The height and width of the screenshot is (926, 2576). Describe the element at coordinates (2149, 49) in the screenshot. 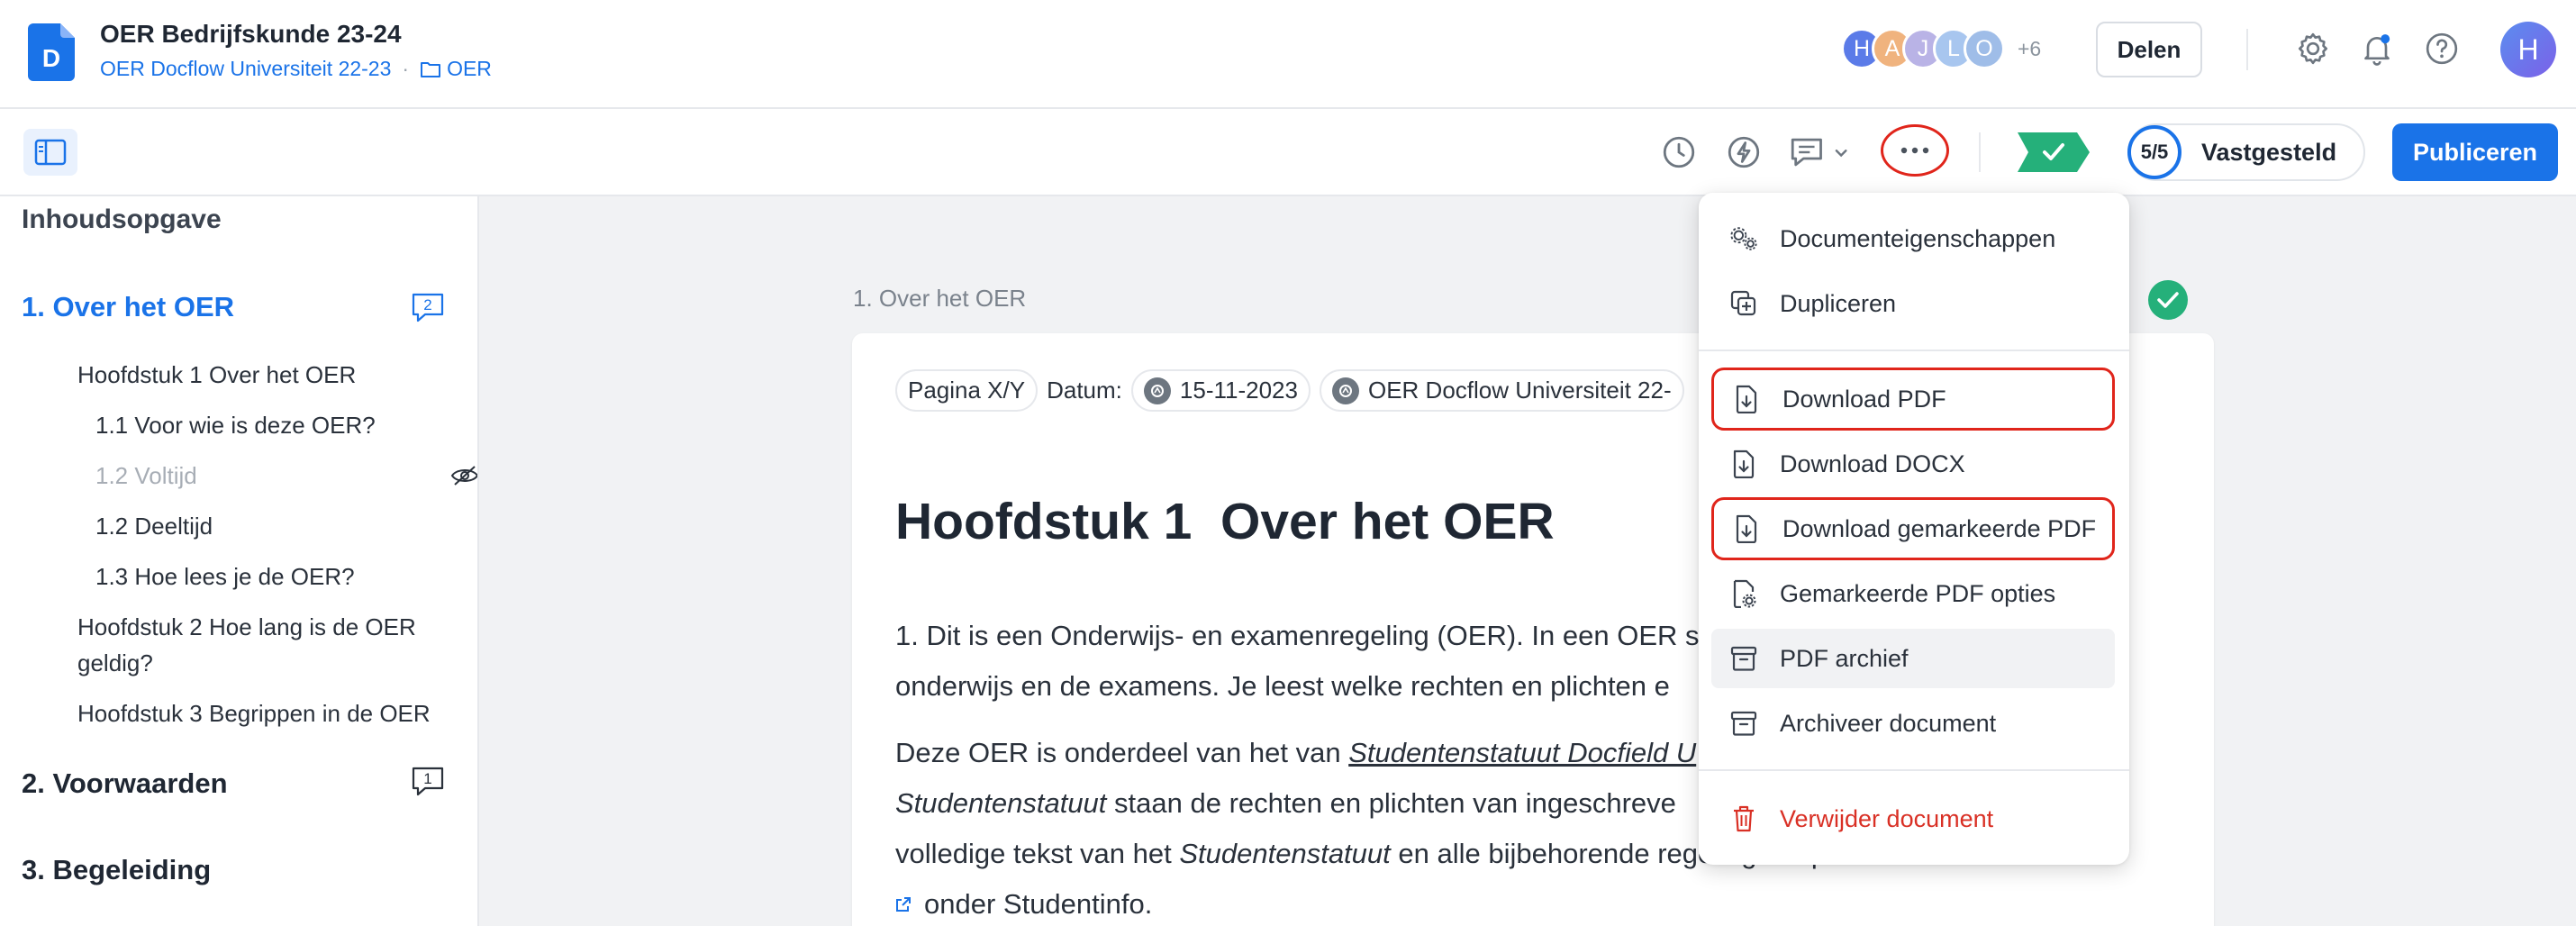

I see `share-button: Delen` at that location.